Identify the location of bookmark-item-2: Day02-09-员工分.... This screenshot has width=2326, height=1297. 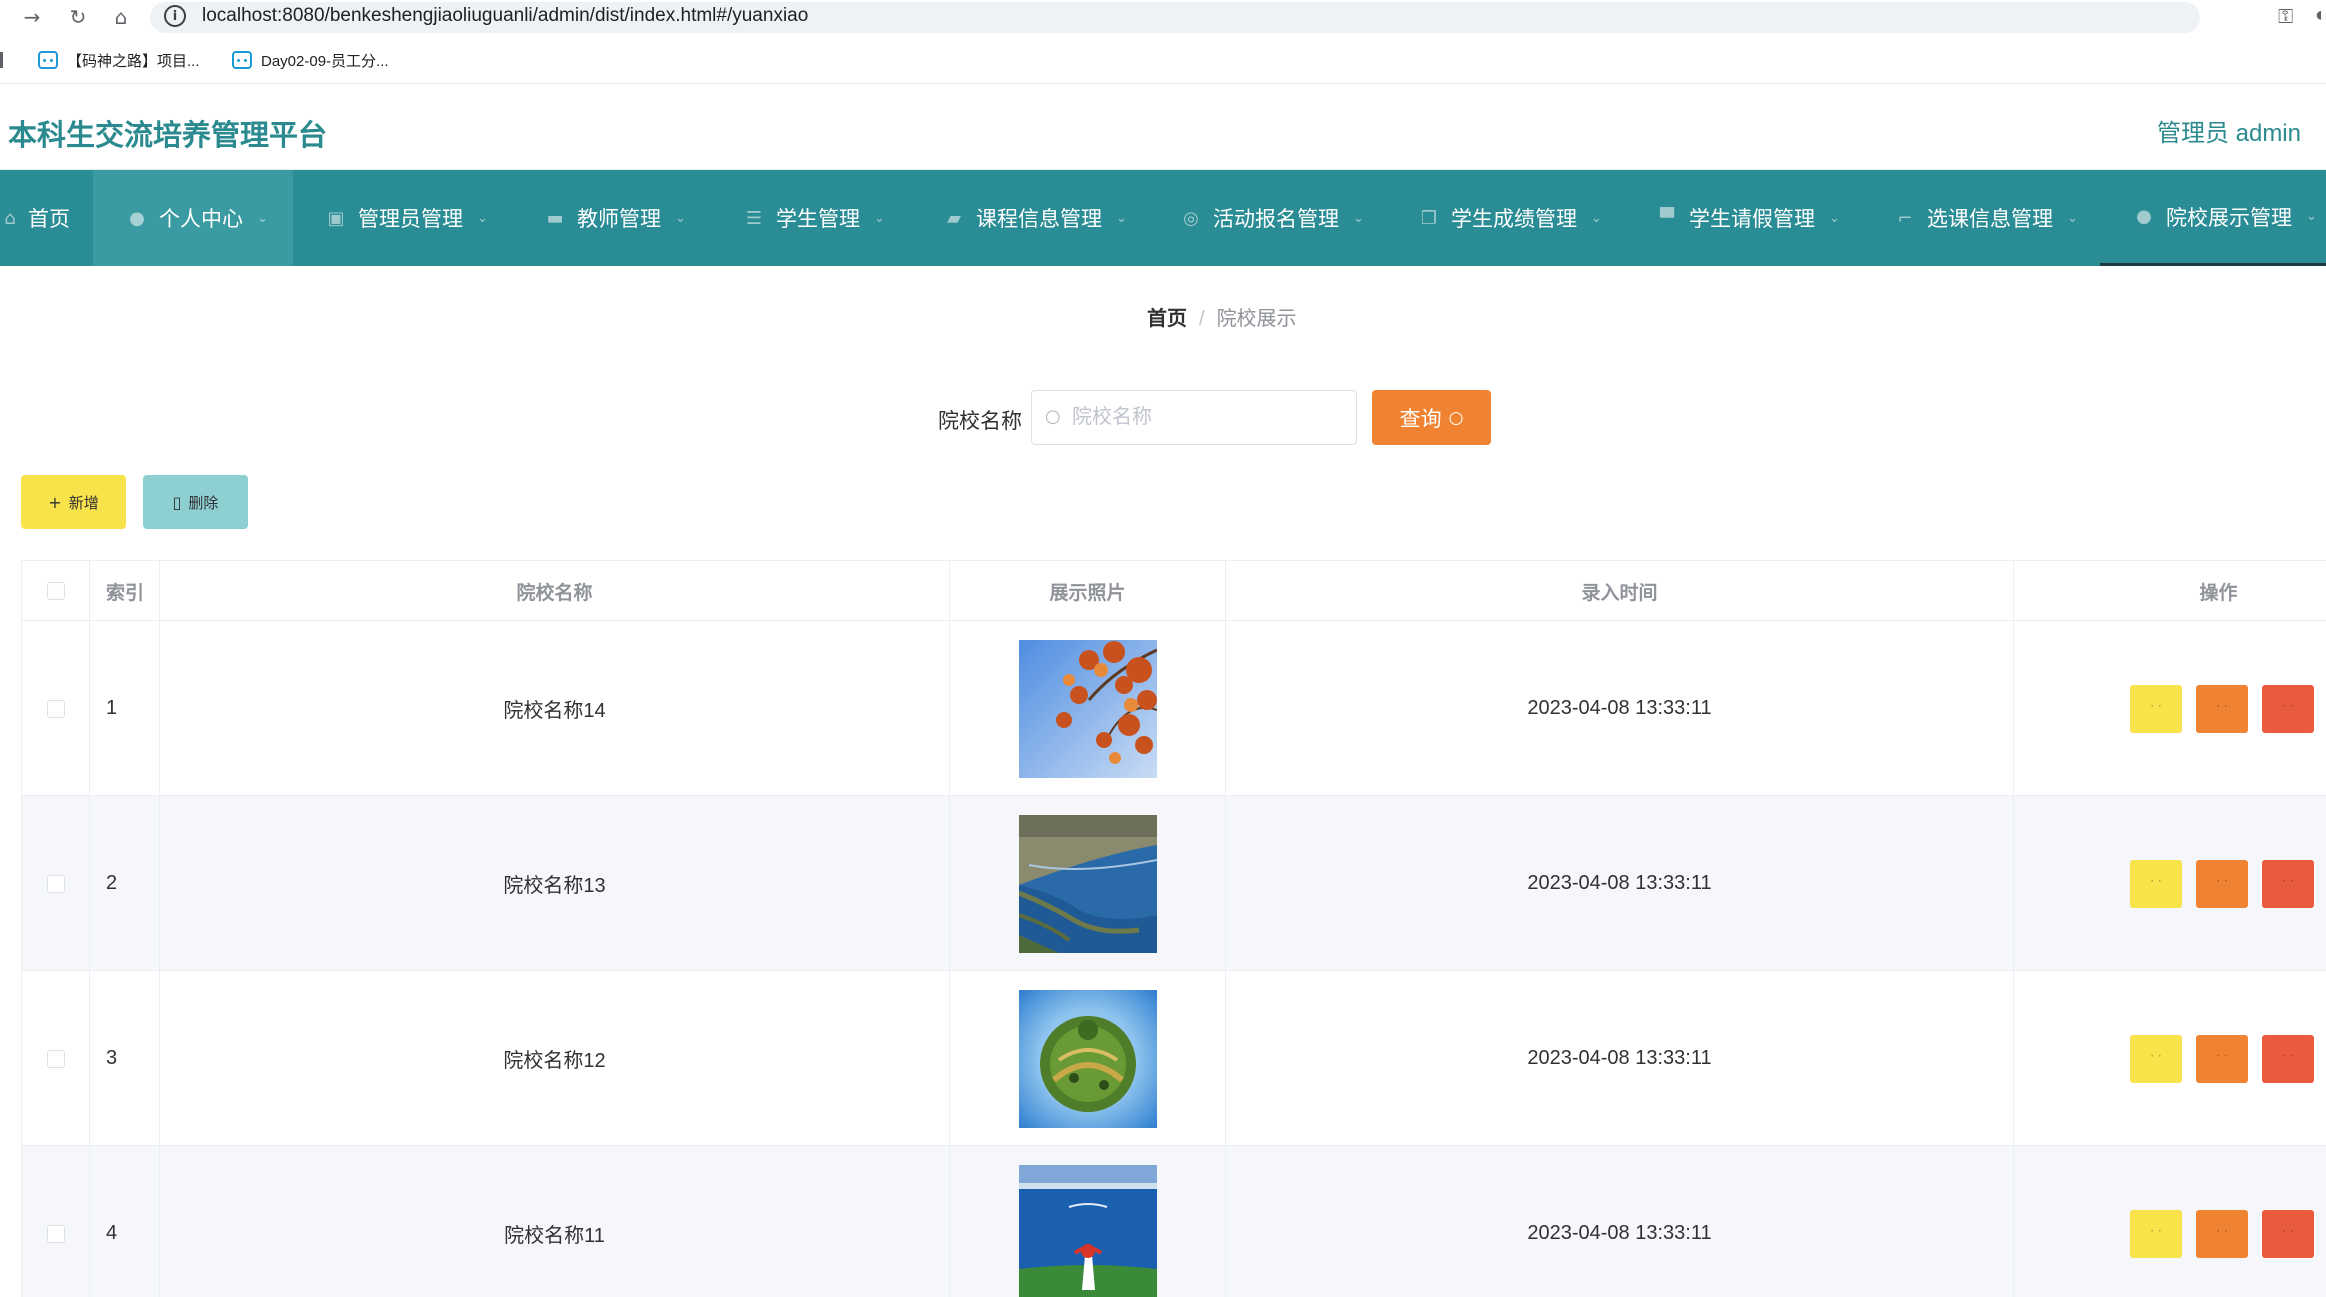
(310, 60).